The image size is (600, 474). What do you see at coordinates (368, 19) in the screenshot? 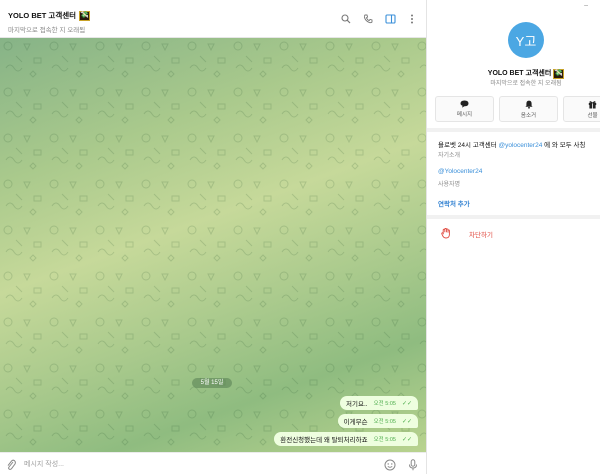
I see `phone-icon` at bounding box center [368, 19].